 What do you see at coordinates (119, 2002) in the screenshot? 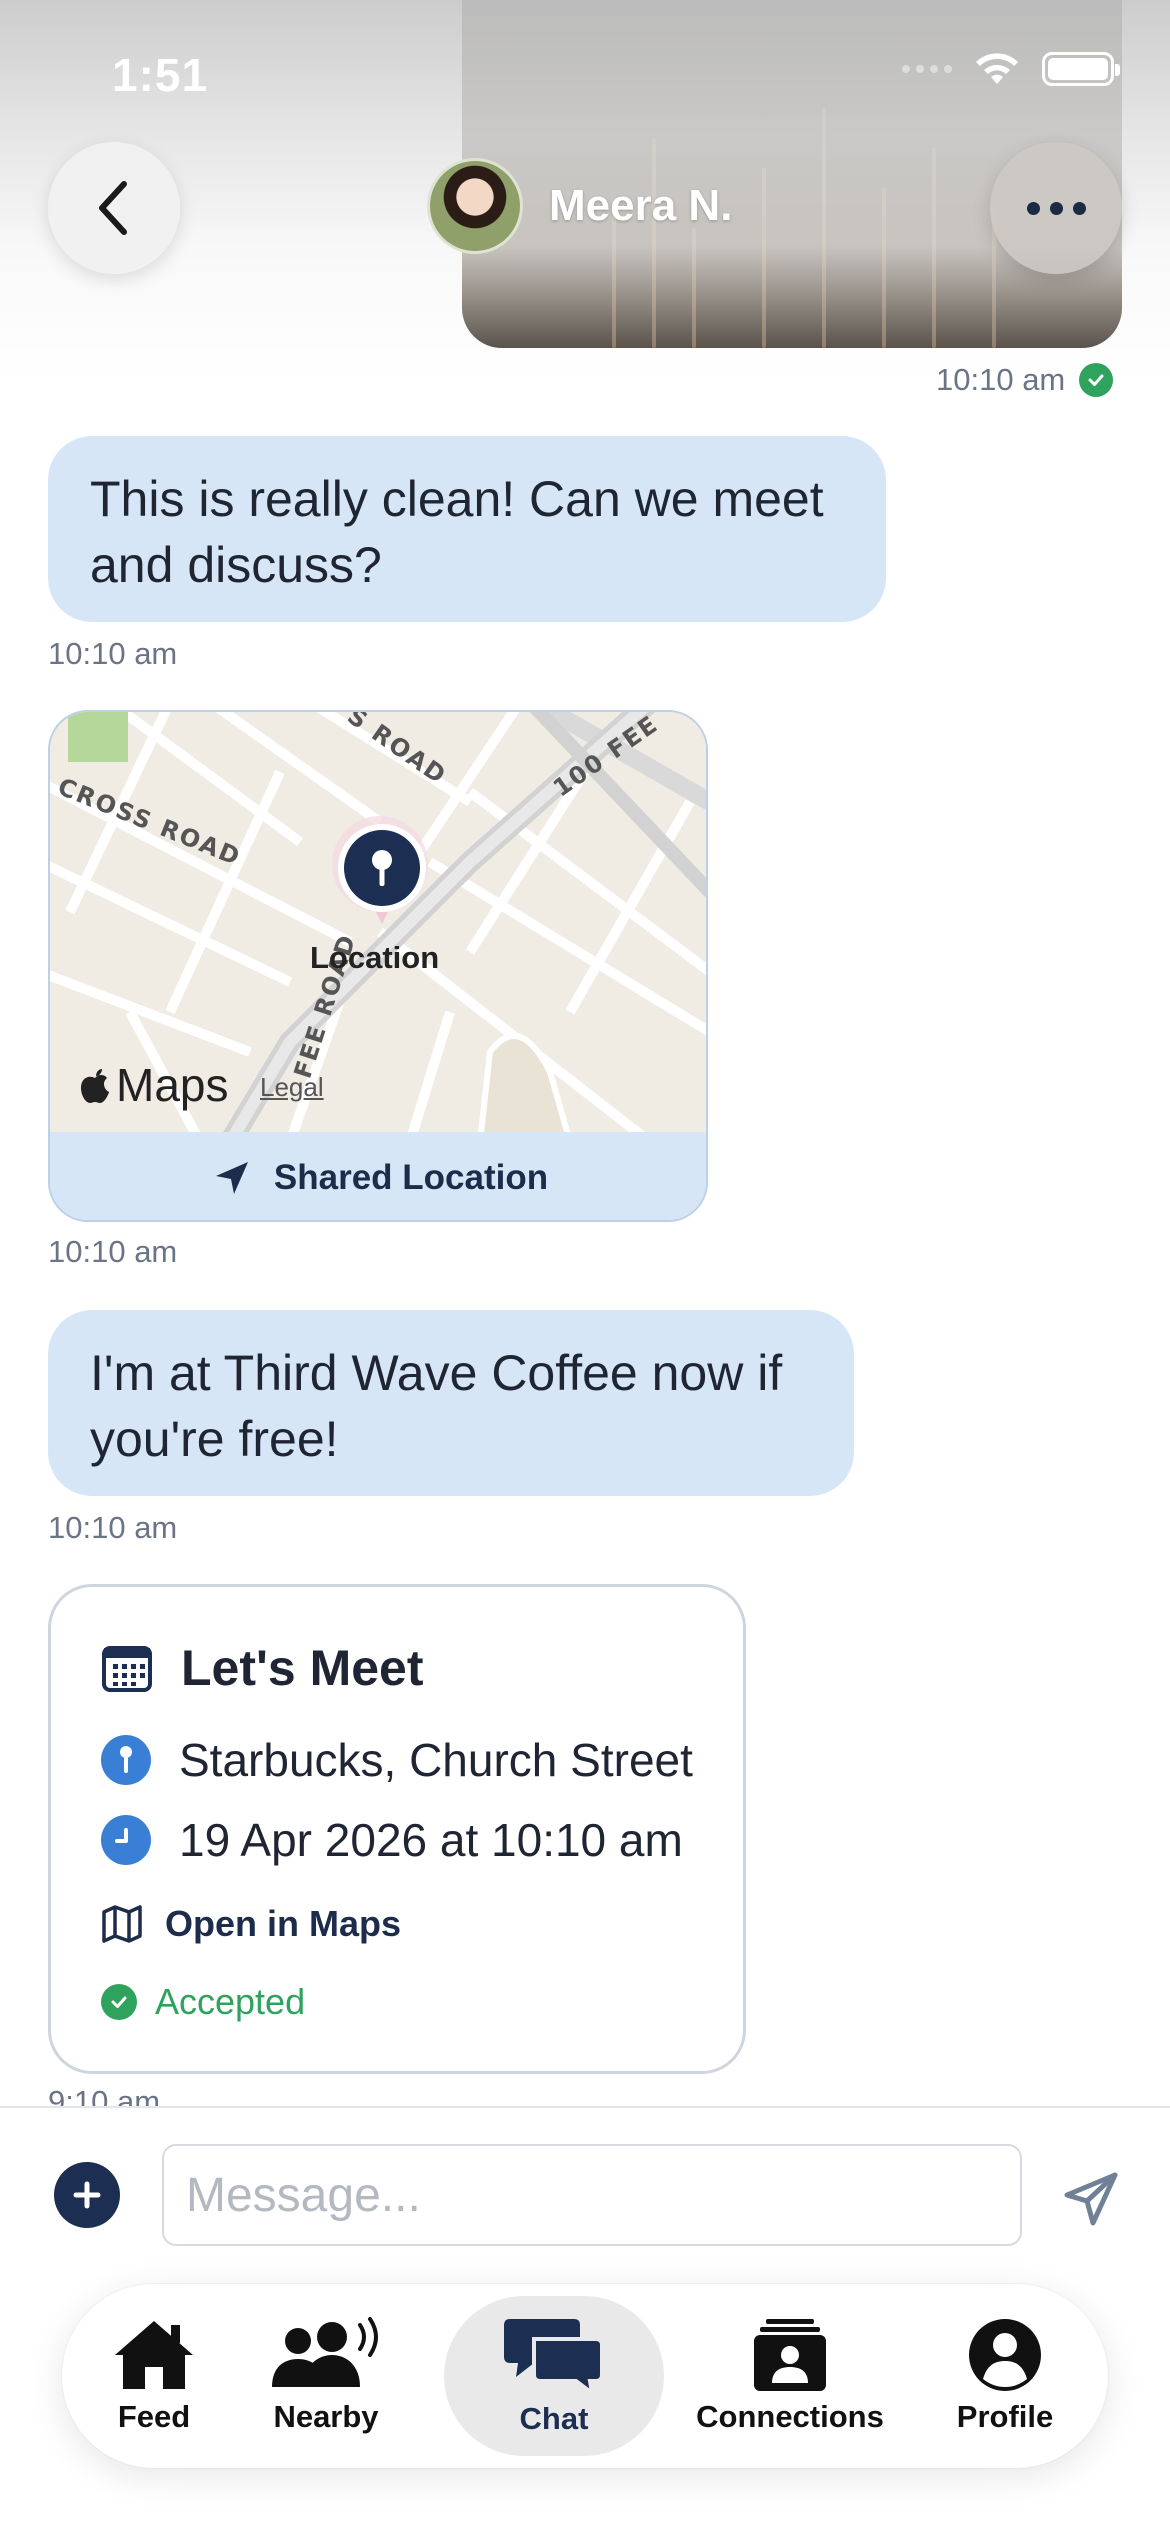
I see `check-circle-icon` at bounding box center [119, 2002].